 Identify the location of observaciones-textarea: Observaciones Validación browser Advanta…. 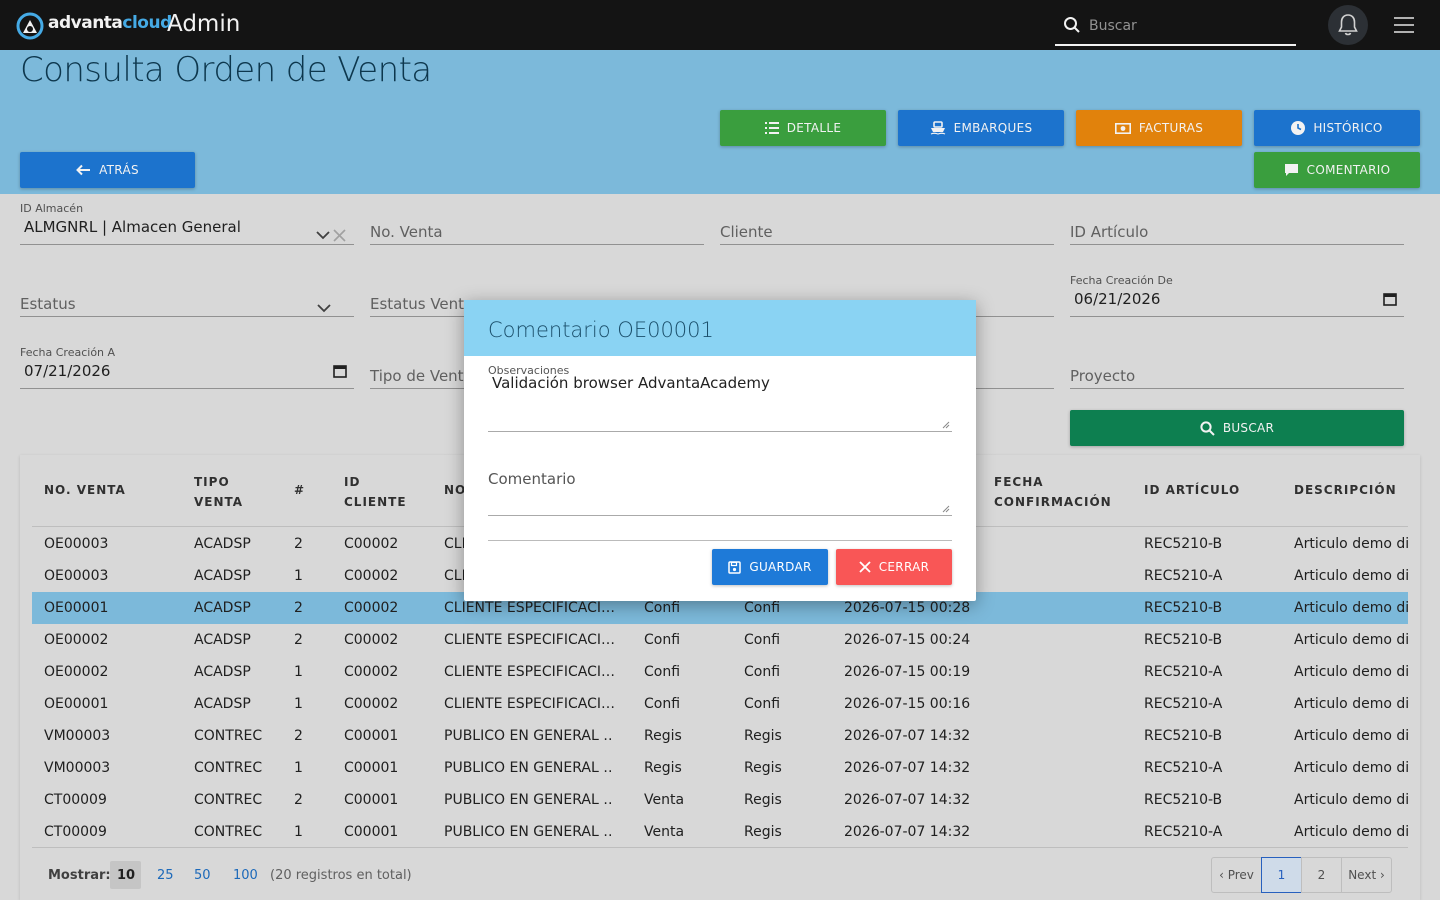
(720, 398).